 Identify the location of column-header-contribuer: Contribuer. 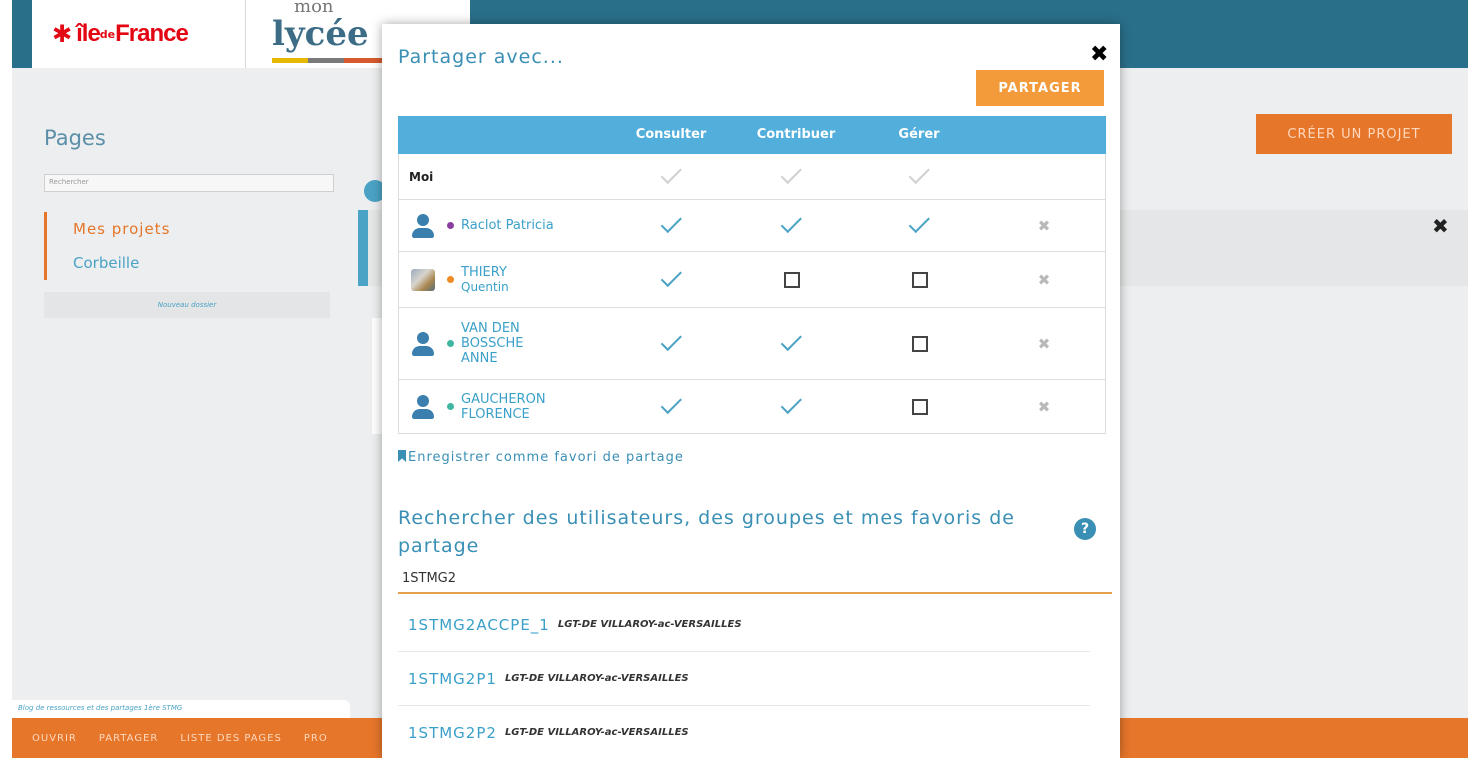
(796, 134).